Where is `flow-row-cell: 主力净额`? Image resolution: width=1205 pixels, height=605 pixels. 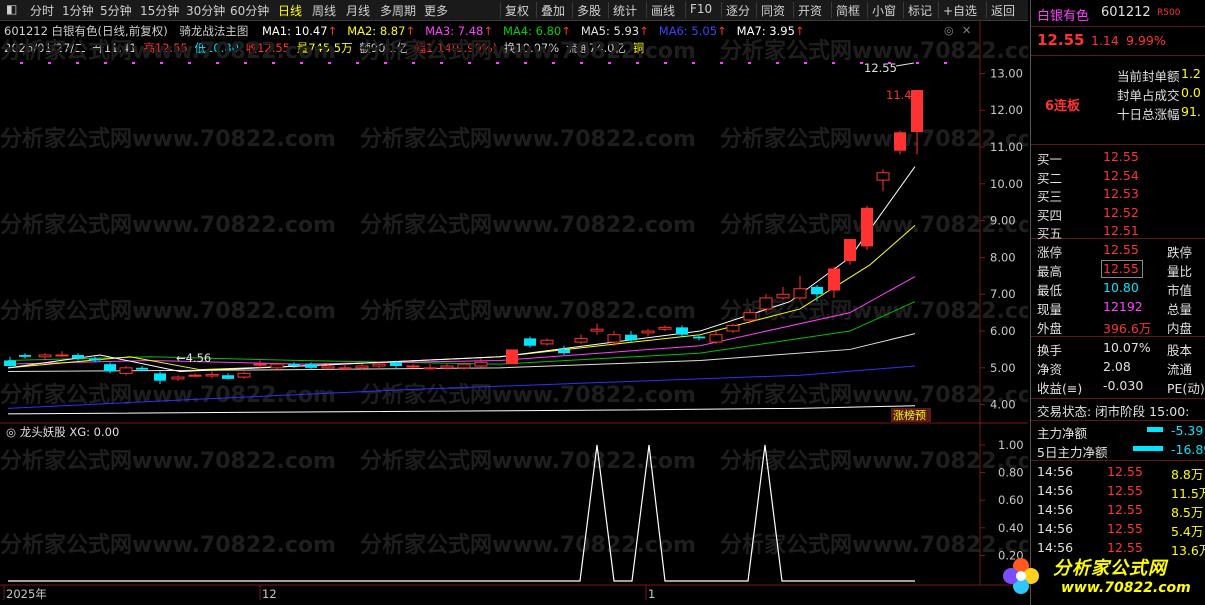 flow-row-cell: 主力净额 is located at coordinates (1062, 433).